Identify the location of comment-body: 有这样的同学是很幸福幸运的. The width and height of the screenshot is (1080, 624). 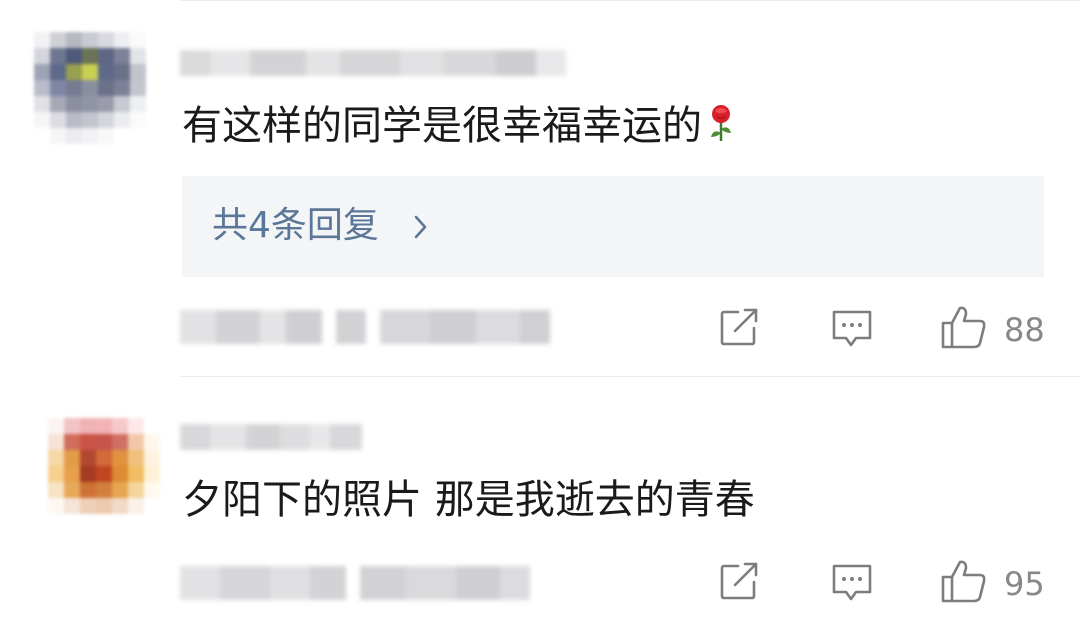
(442, 126).